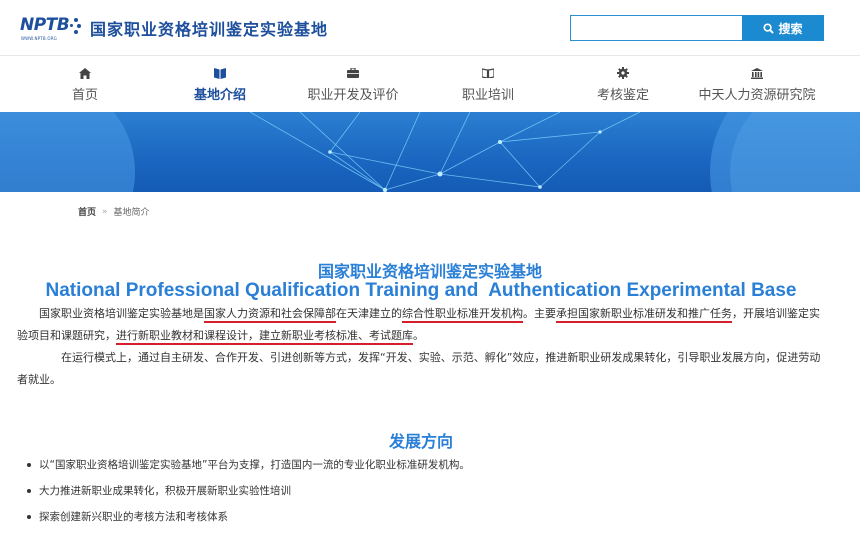  What do you see at coordinates (264, 335) in the screenshot?
I see `highlight-text: 进行新职业教材和课程设计，建立新职业考核标准、考试题库` at bounding box center [264, 335].